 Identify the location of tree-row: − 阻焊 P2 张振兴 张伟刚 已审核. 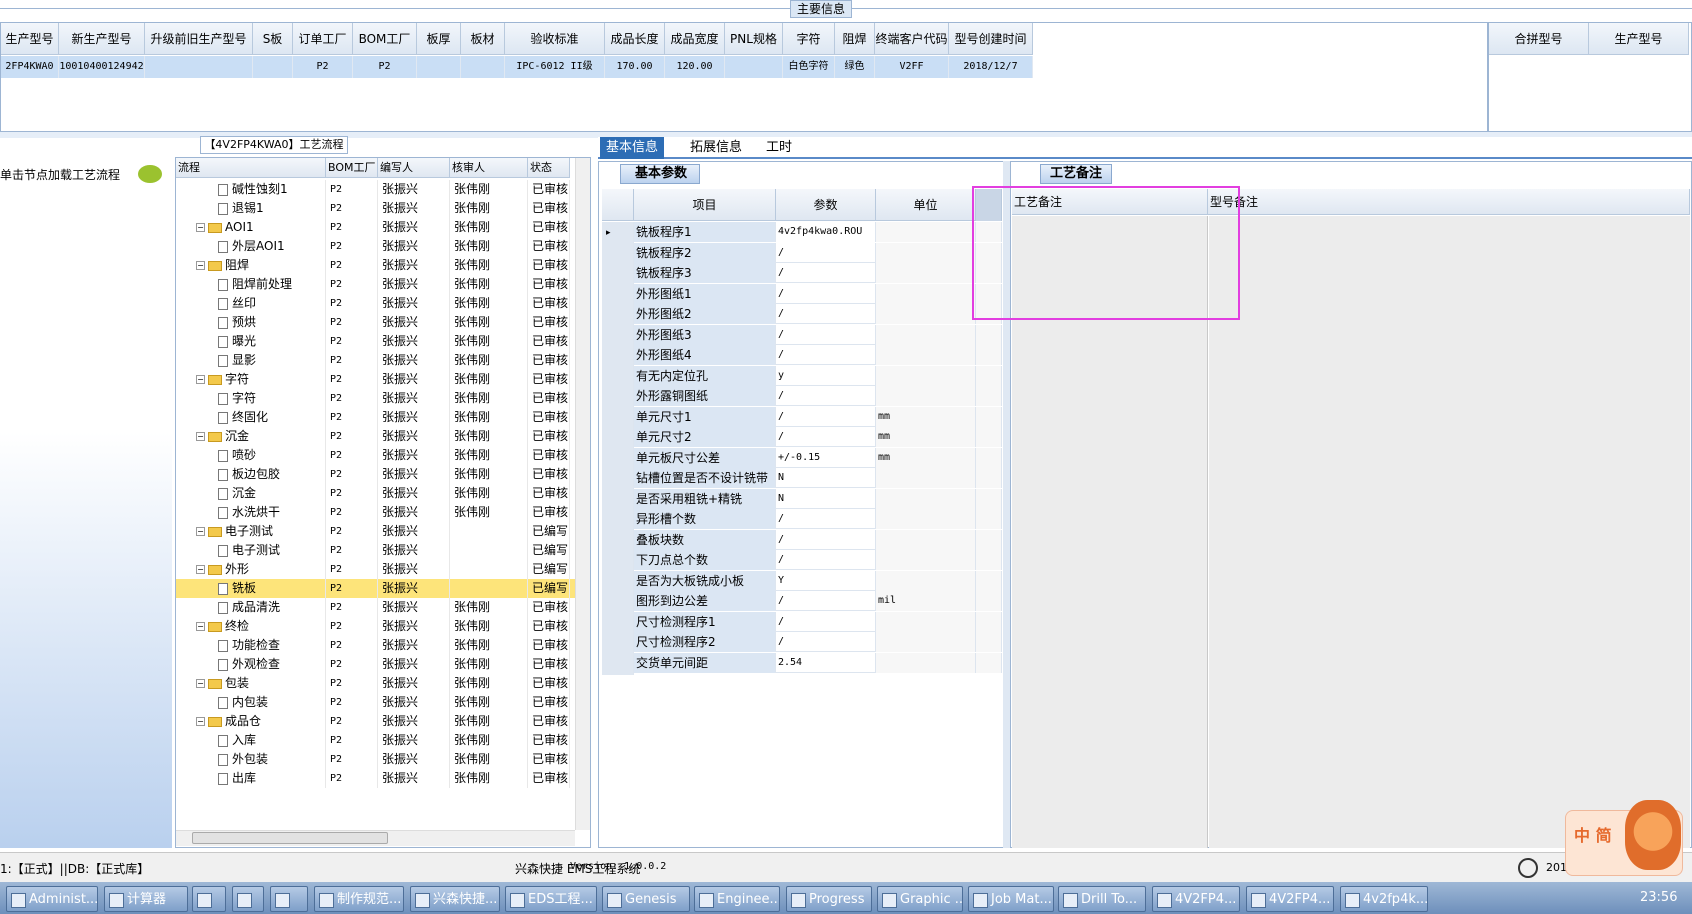
(376, 265).